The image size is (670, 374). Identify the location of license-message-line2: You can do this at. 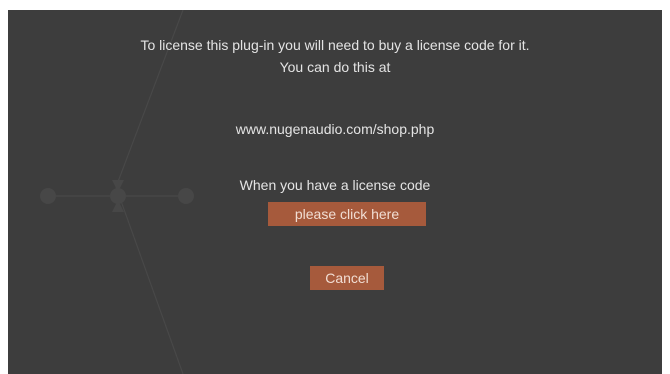
(335, 67).